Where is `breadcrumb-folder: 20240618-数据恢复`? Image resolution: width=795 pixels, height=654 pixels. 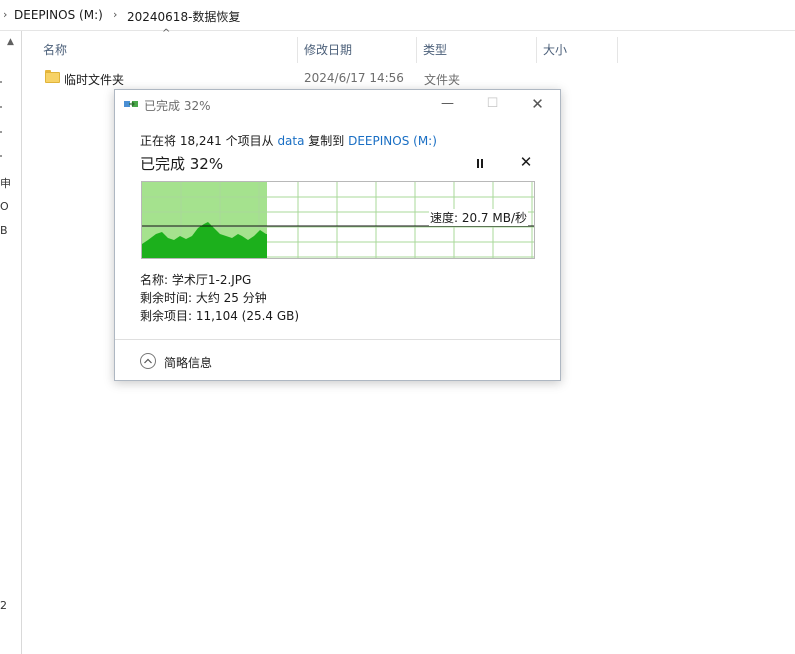 breadcrumb-folder: 20240618-数据恢复 is located at coordinates (183, 16).